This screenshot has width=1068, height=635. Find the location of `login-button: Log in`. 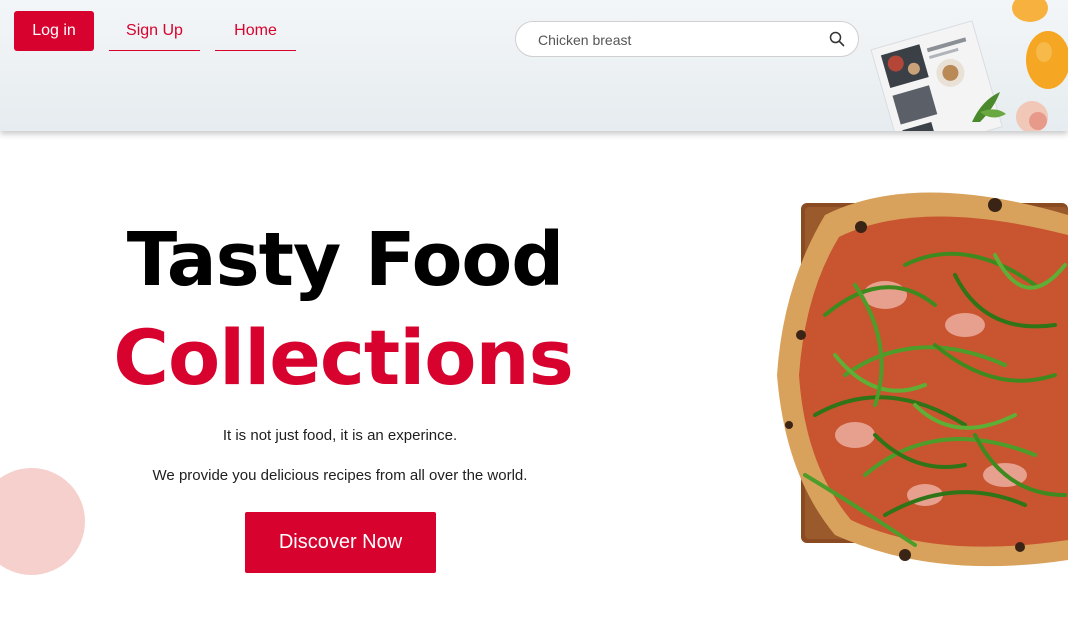

login-button: Log in is located at coordinates (54, 31).